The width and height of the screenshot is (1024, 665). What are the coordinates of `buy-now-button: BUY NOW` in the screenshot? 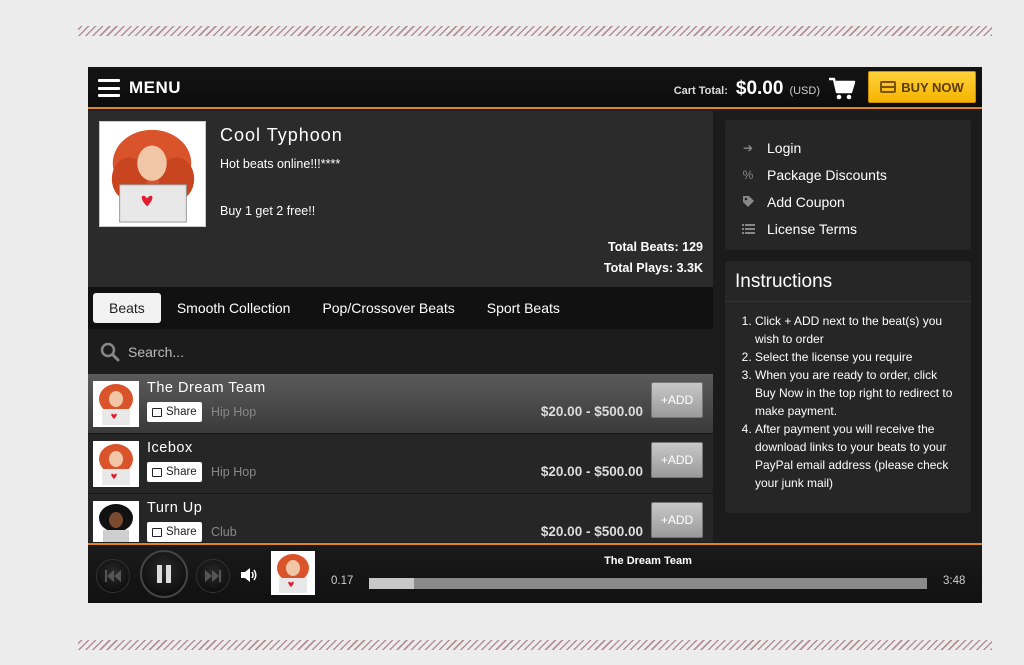 It's located at (922, 87).